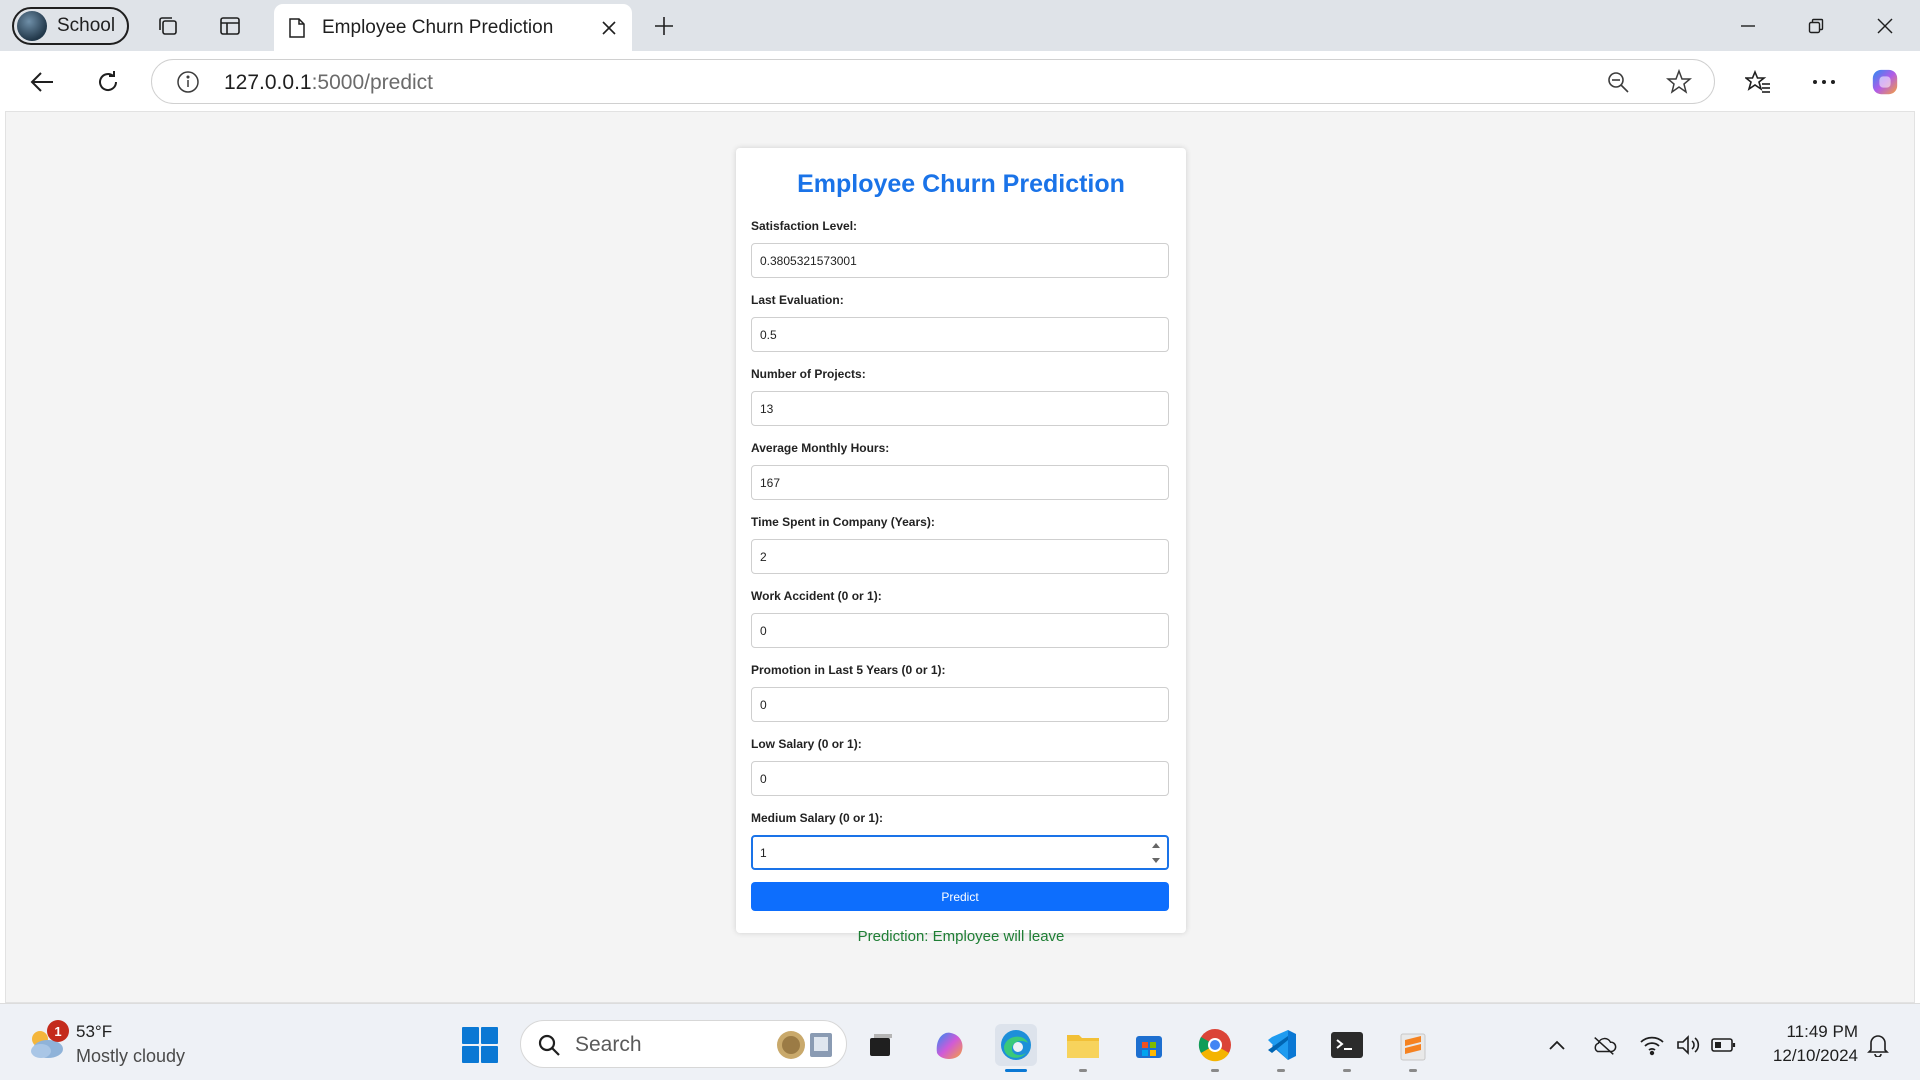  What do you see at coordinates (1878, 1045) in the screenshot?
I see `notification-bell-icon` at bounding box center [1878, 1045].